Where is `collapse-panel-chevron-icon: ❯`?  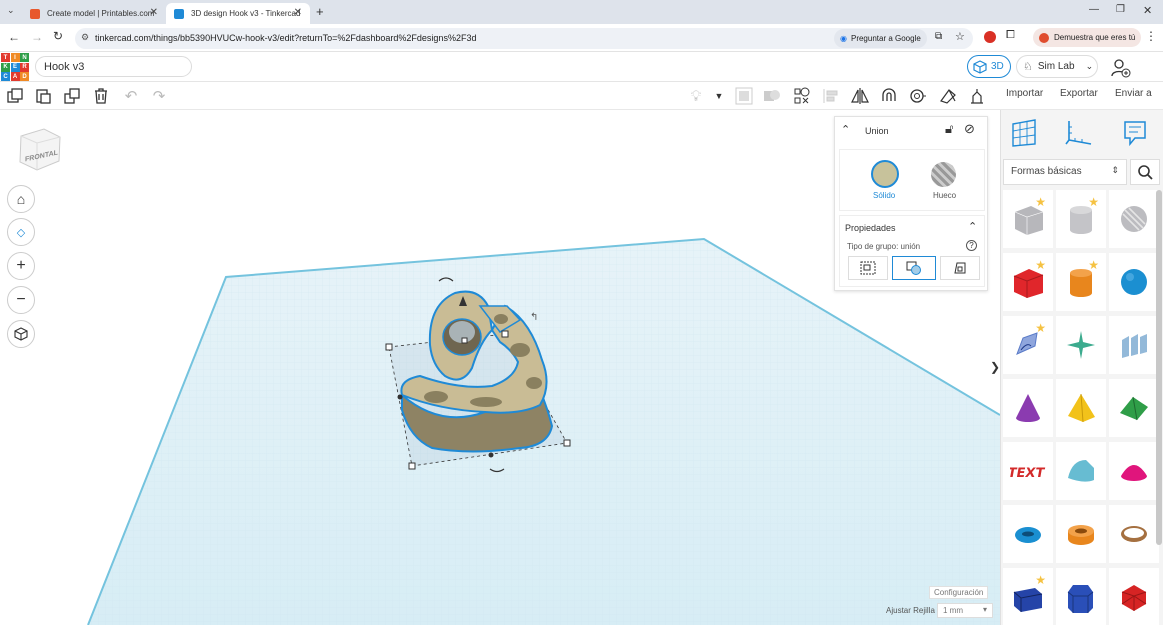 collapse-panel-chevron-icon: ❯ is located at coordinates (995, 367).